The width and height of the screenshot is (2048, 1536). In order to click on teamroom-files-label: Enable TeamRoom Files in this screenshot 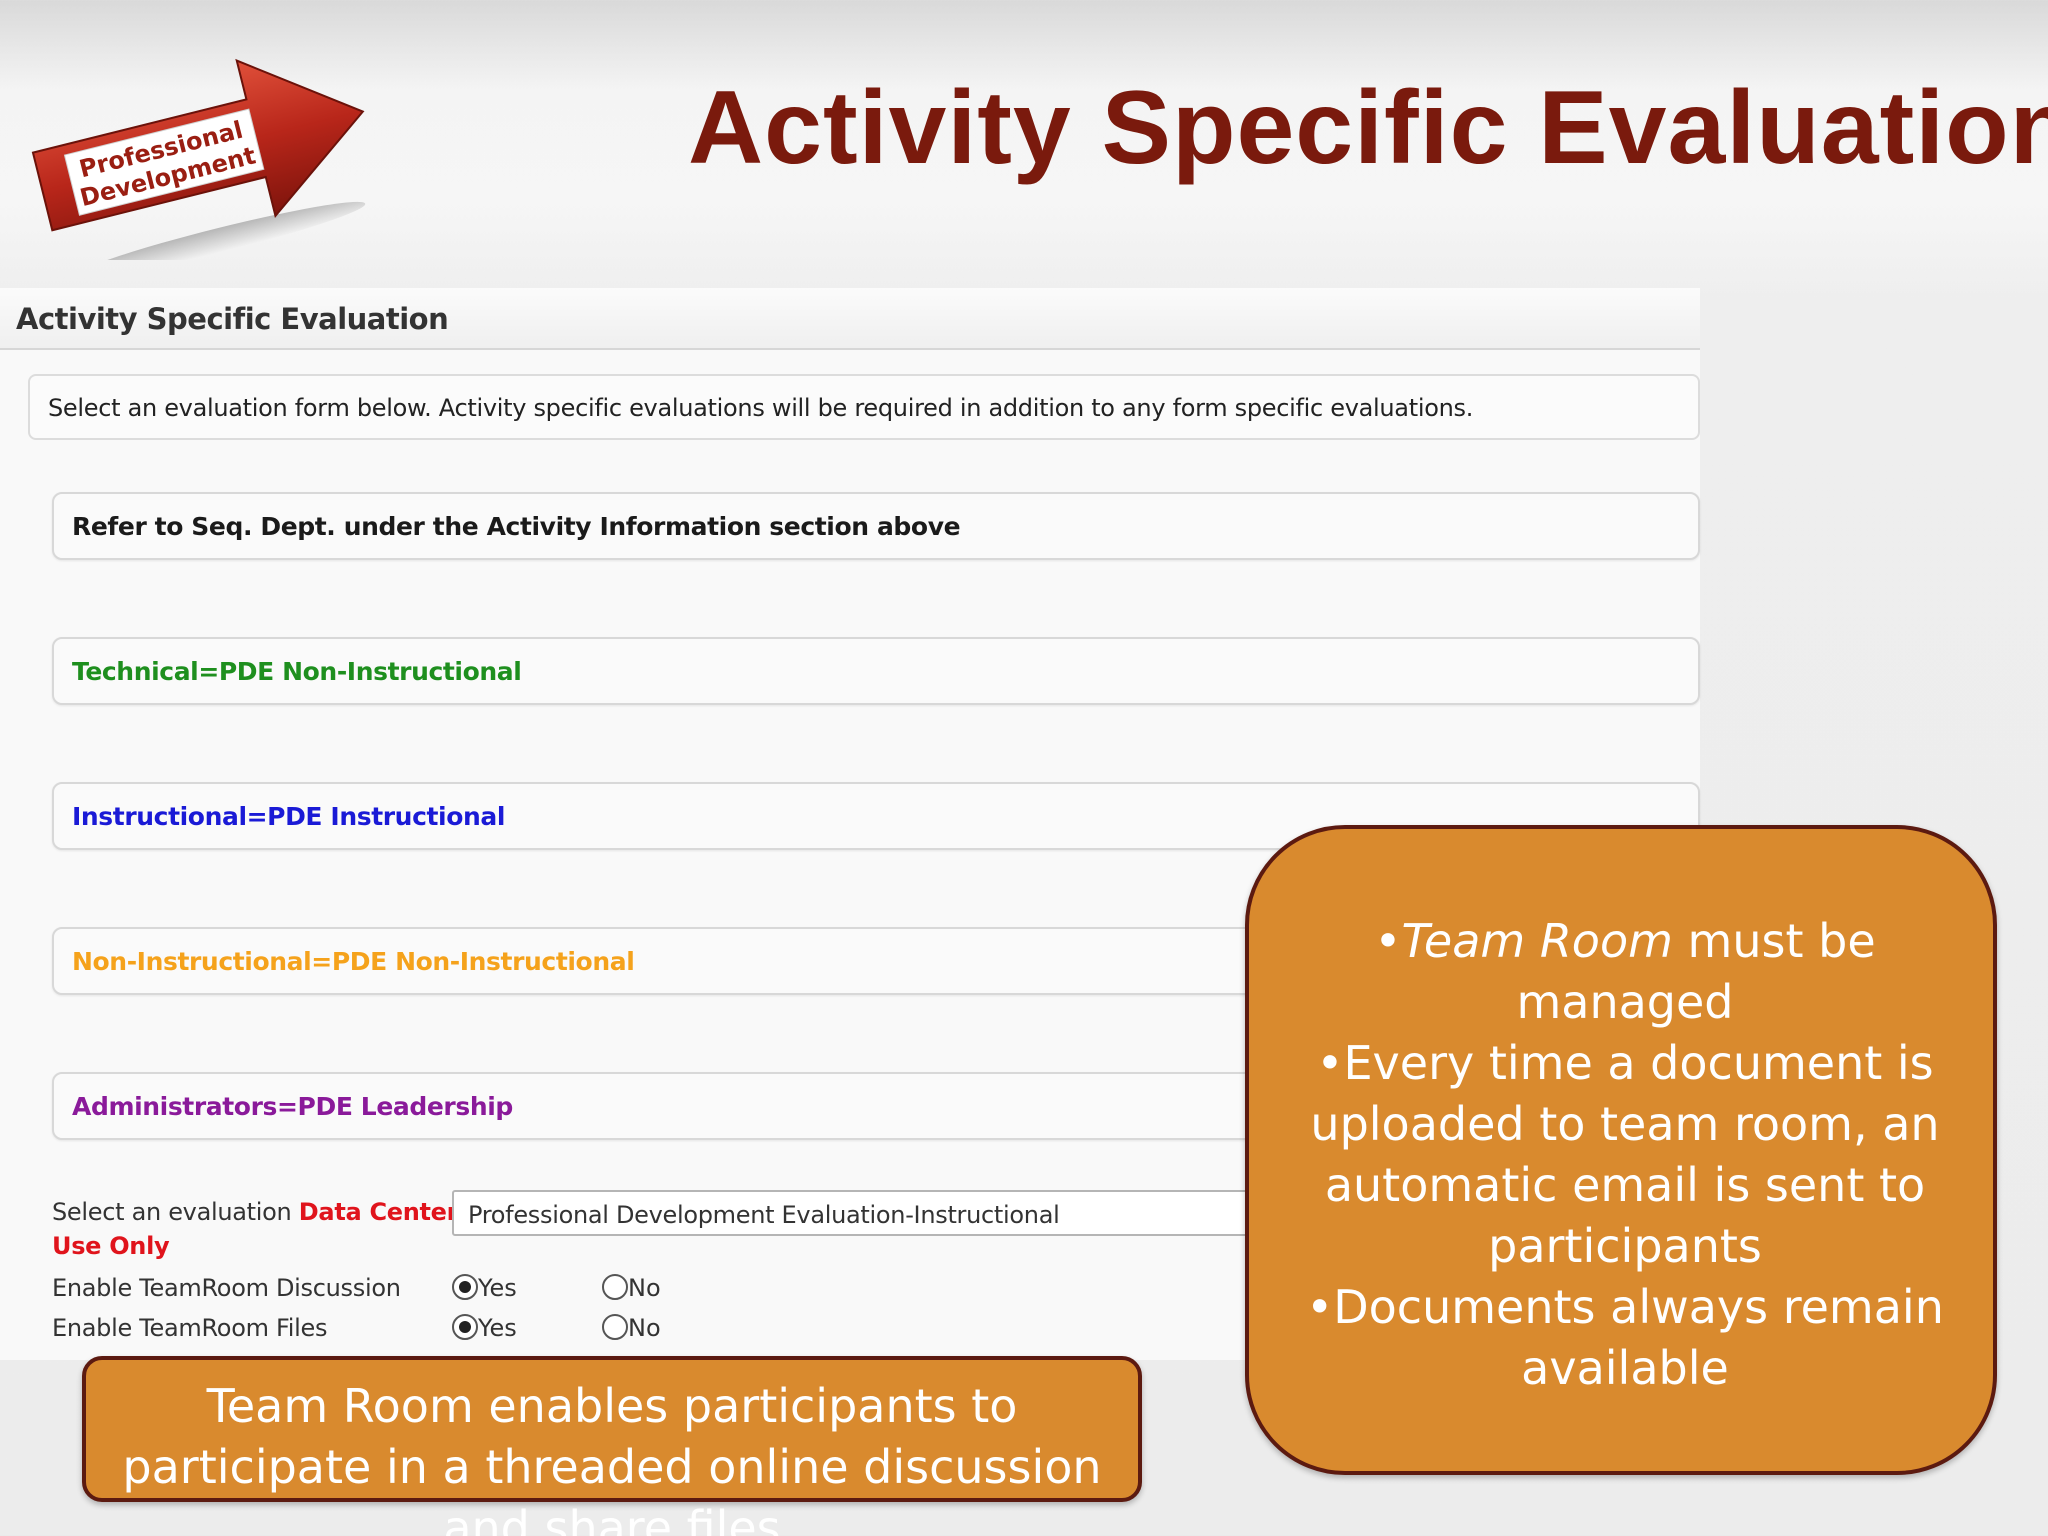, I will do `click(190, 1328)`.